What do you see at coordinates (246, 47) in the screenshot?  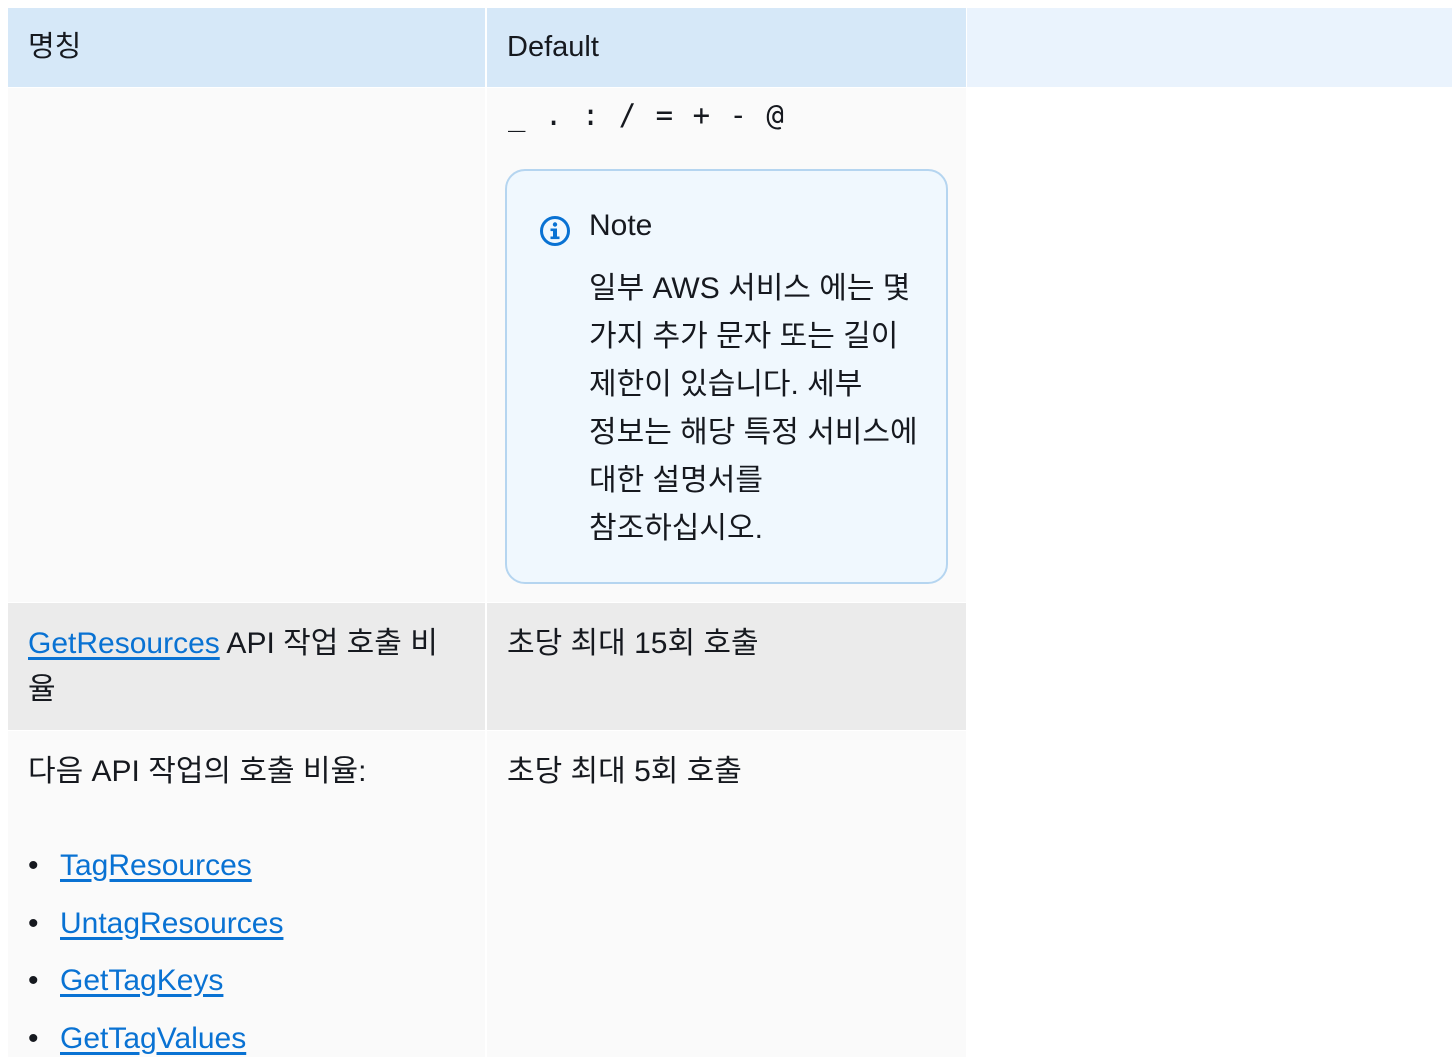 I see `header-name: 명칭` at bounding box center [246, 47].